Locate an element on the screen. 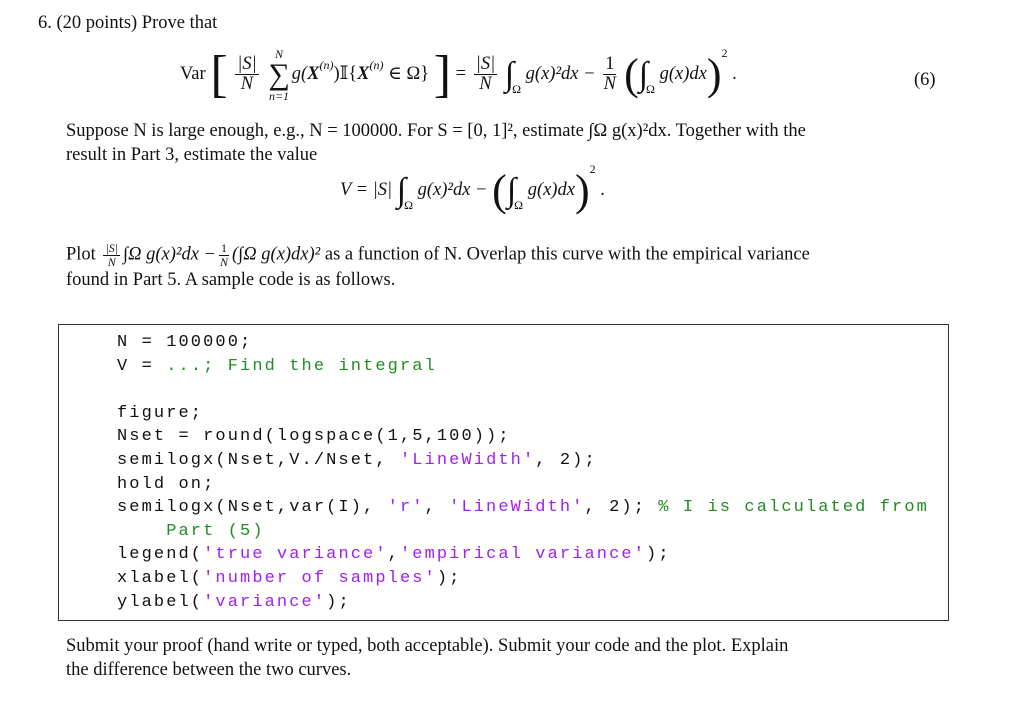 The width and height of the screenshot is (1024, 714). right-bracket: ] is located at coordinates (442, 74).